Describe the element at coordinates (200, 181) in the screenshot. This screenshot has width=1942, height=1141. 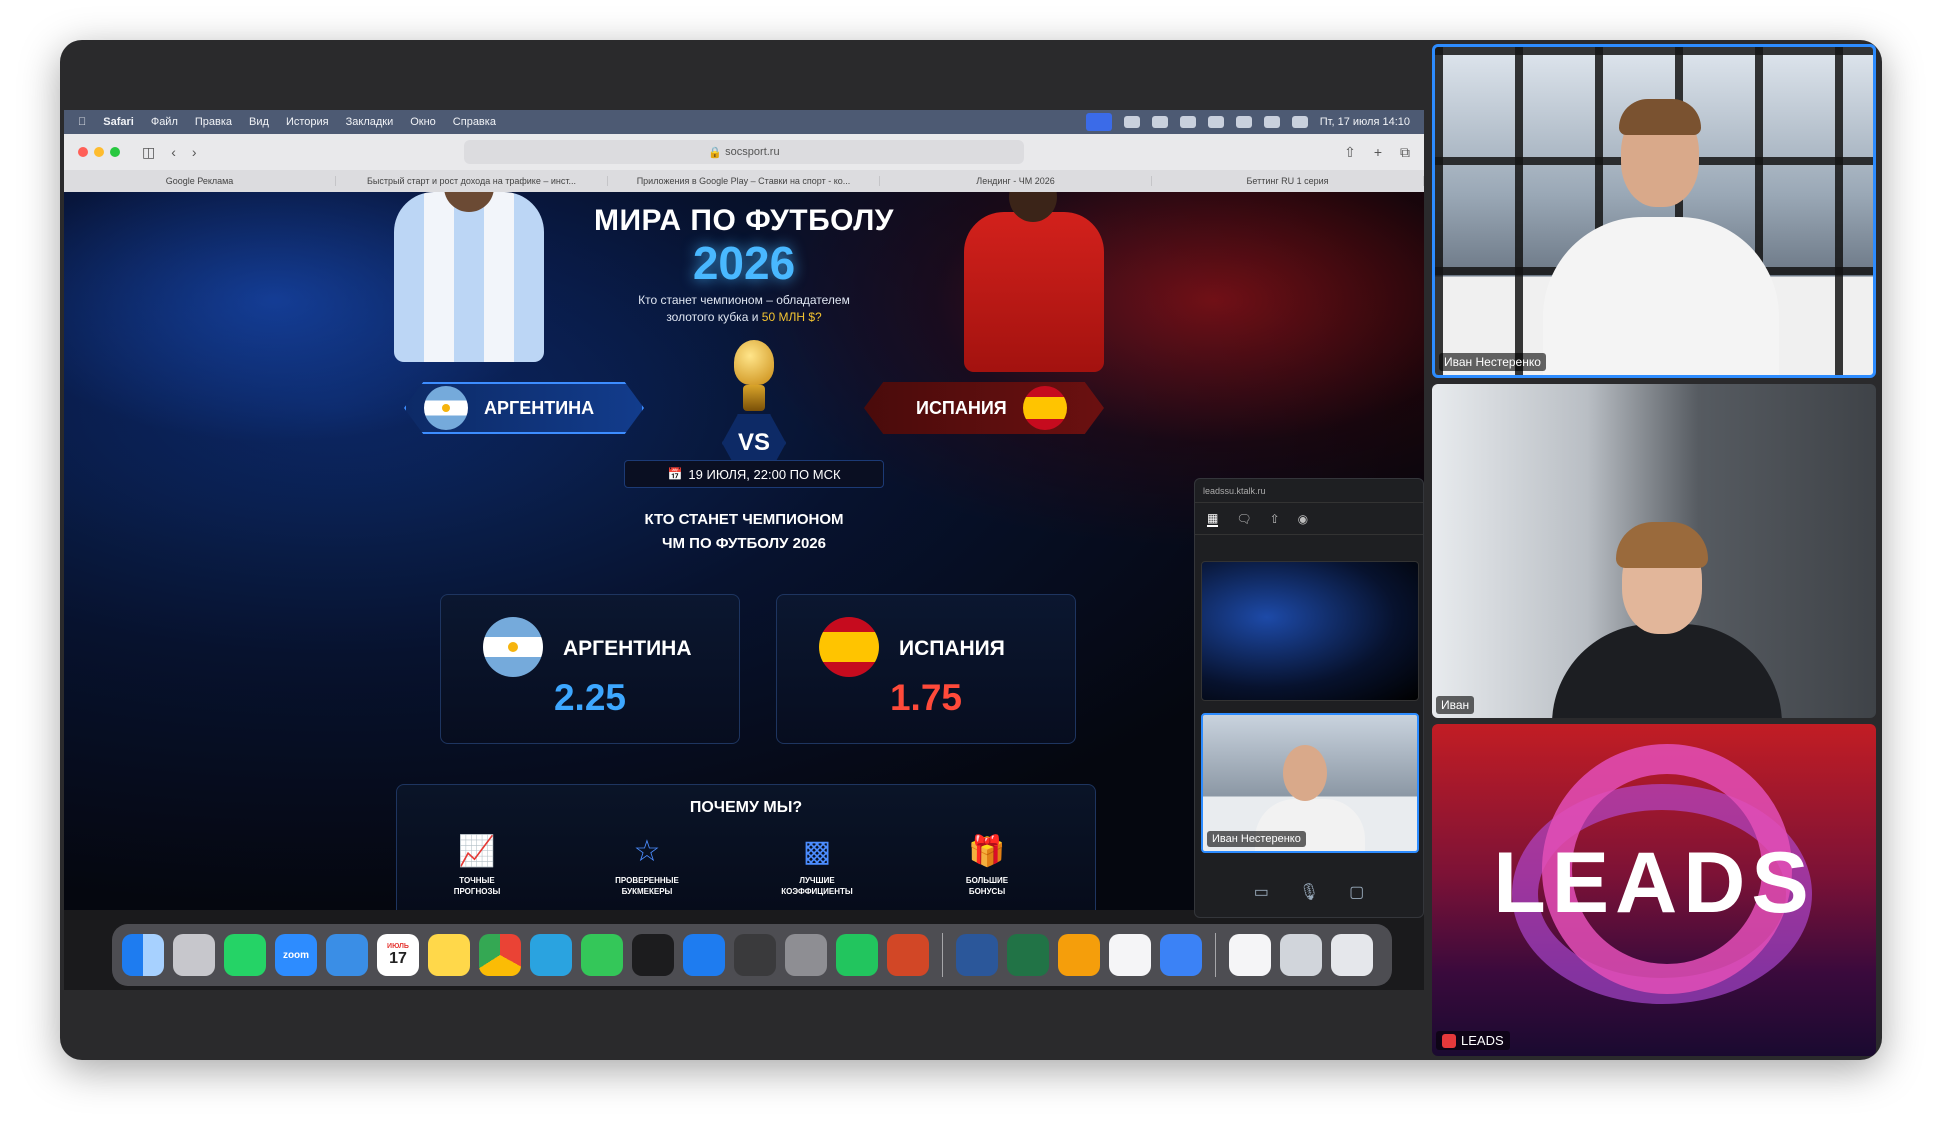
I see `tab-google-ads: Google Реклама` at that location.